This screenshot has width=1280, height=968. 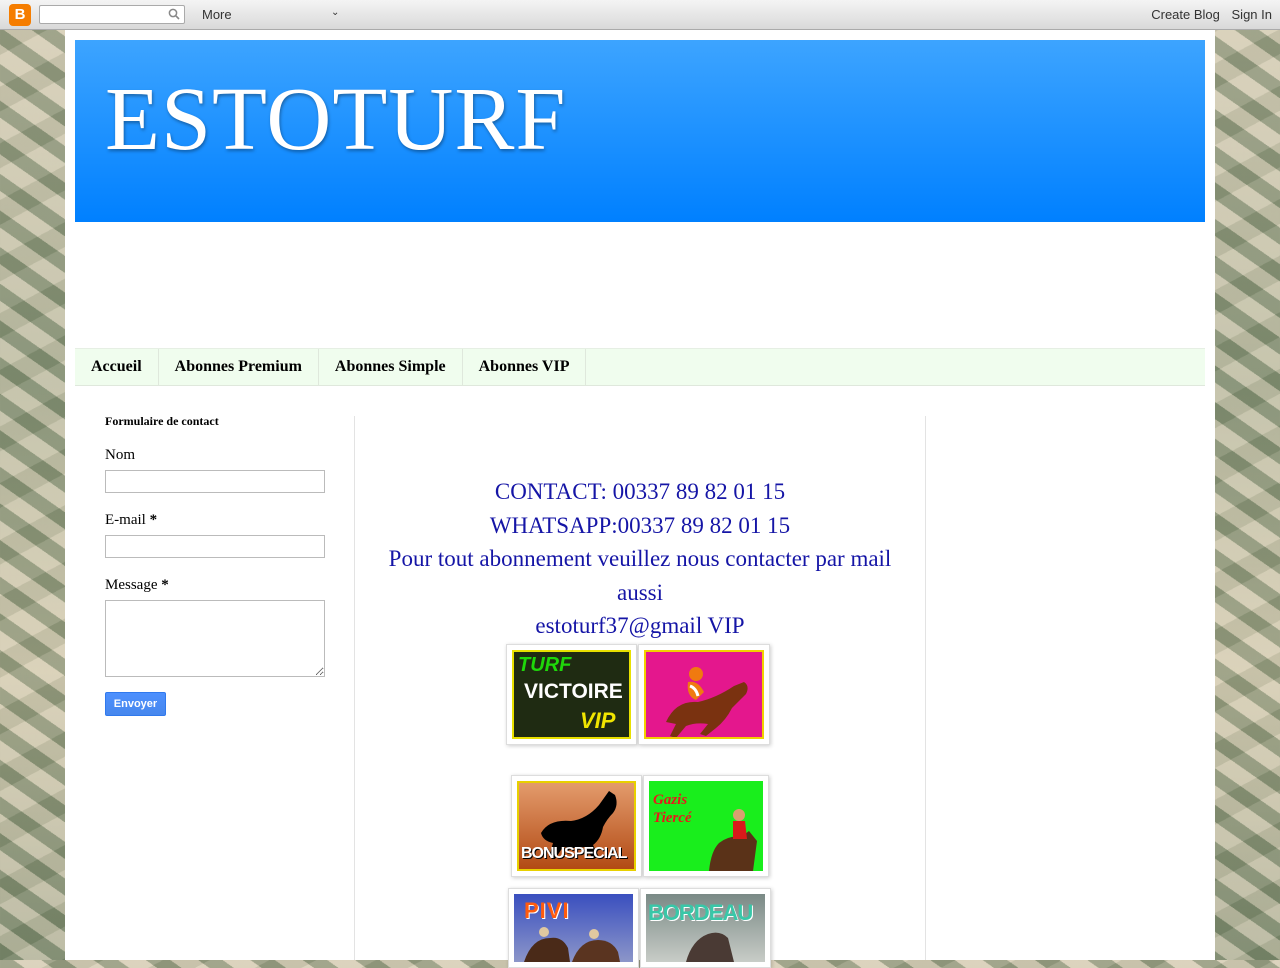 I want to click on horse-rider-icon, so click(x=733, y=840).